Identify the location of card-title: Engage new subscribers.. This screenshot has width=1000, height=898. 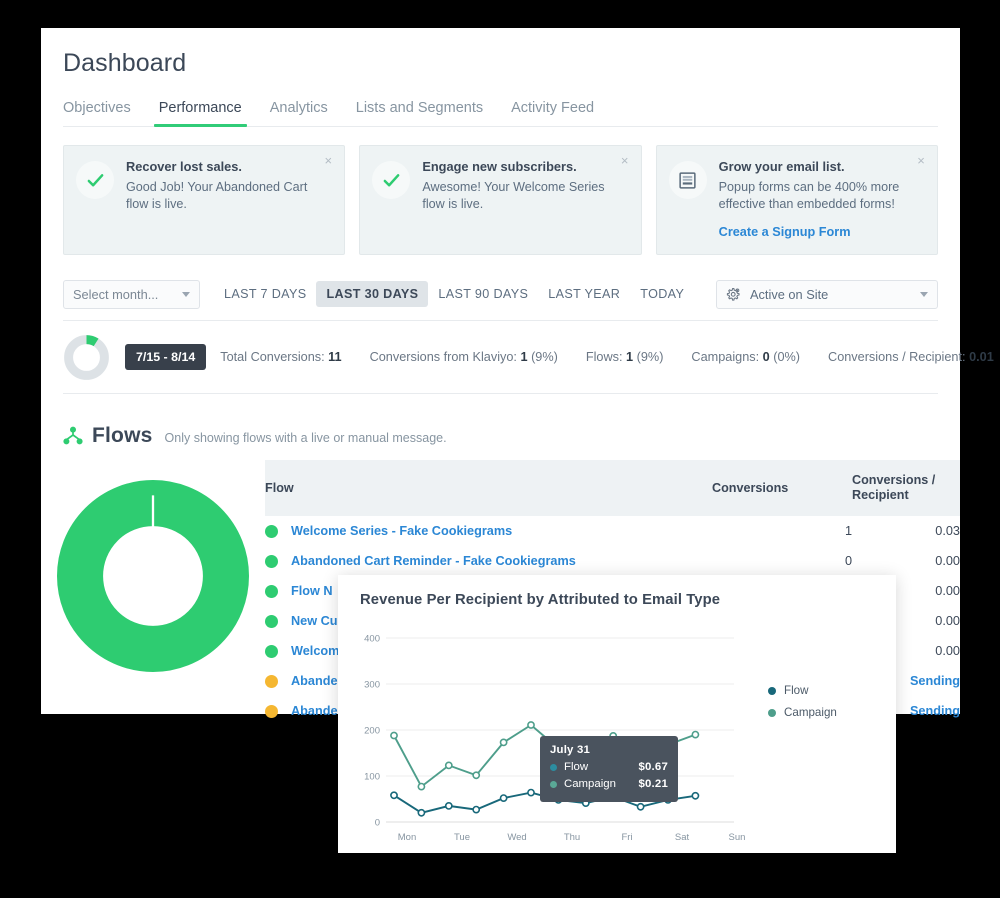
(499, 166).